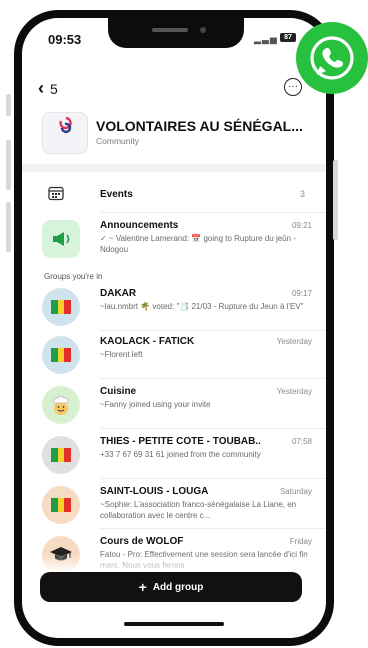 This screenshot has height=648, width=368. Describe the element at coordinates (54, 88) in the screenshot. I see `back-count: 5` at that location.